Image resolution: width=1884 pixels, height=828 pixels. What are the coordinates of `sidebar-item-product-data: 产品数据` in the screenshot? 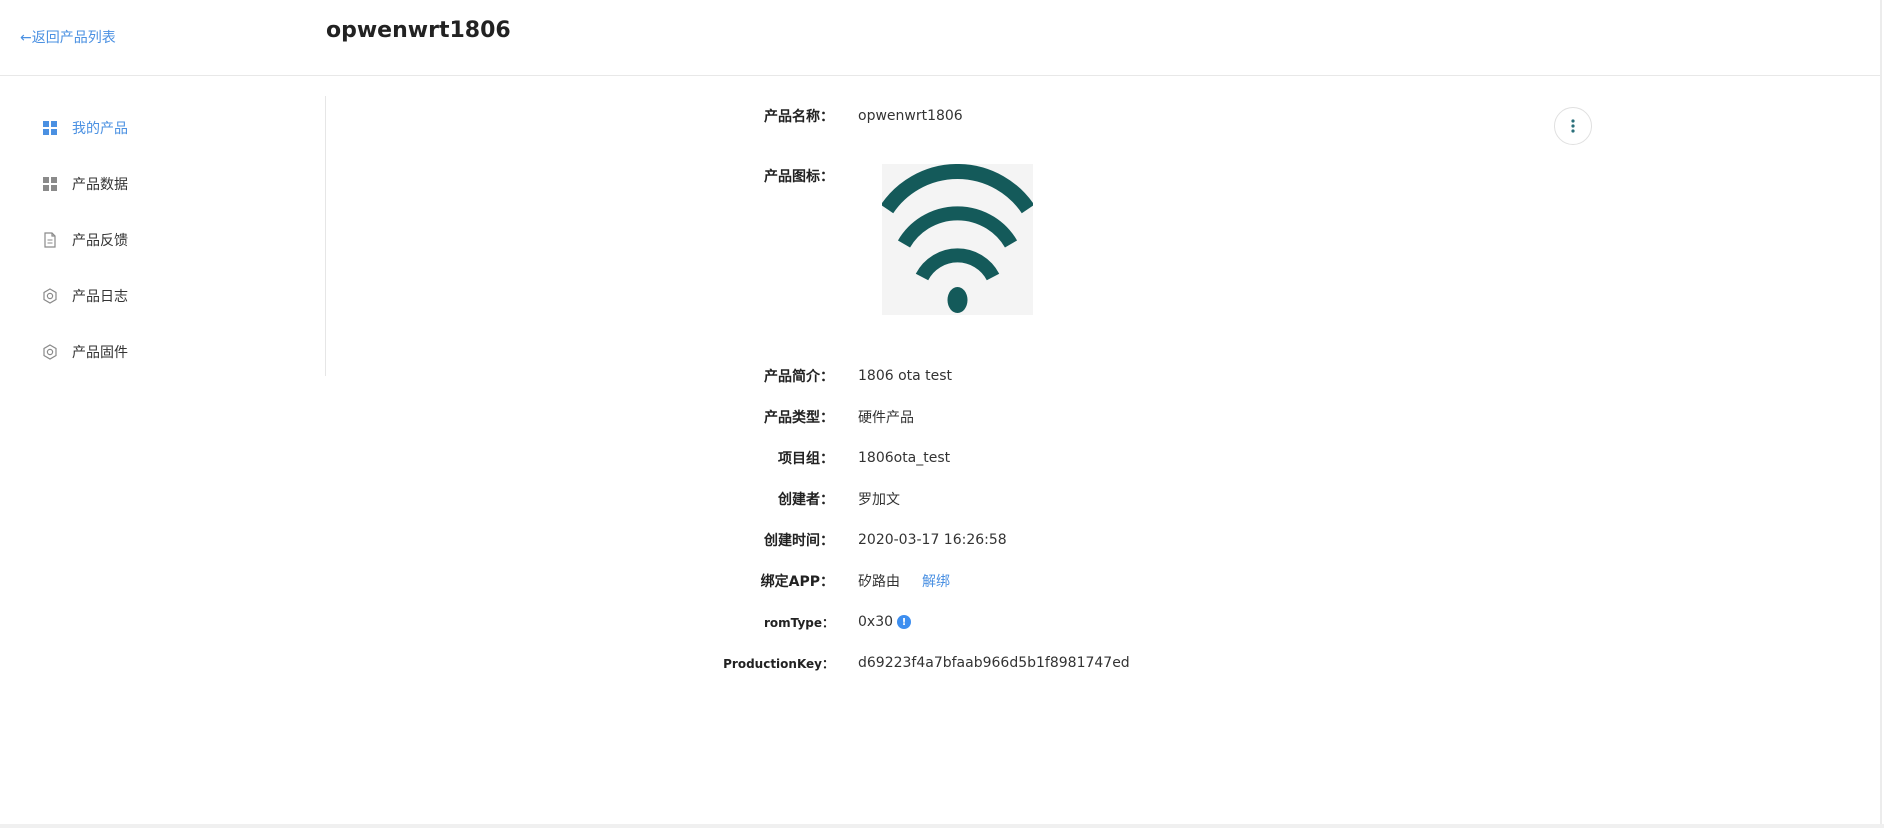 It's located at (85, 184).